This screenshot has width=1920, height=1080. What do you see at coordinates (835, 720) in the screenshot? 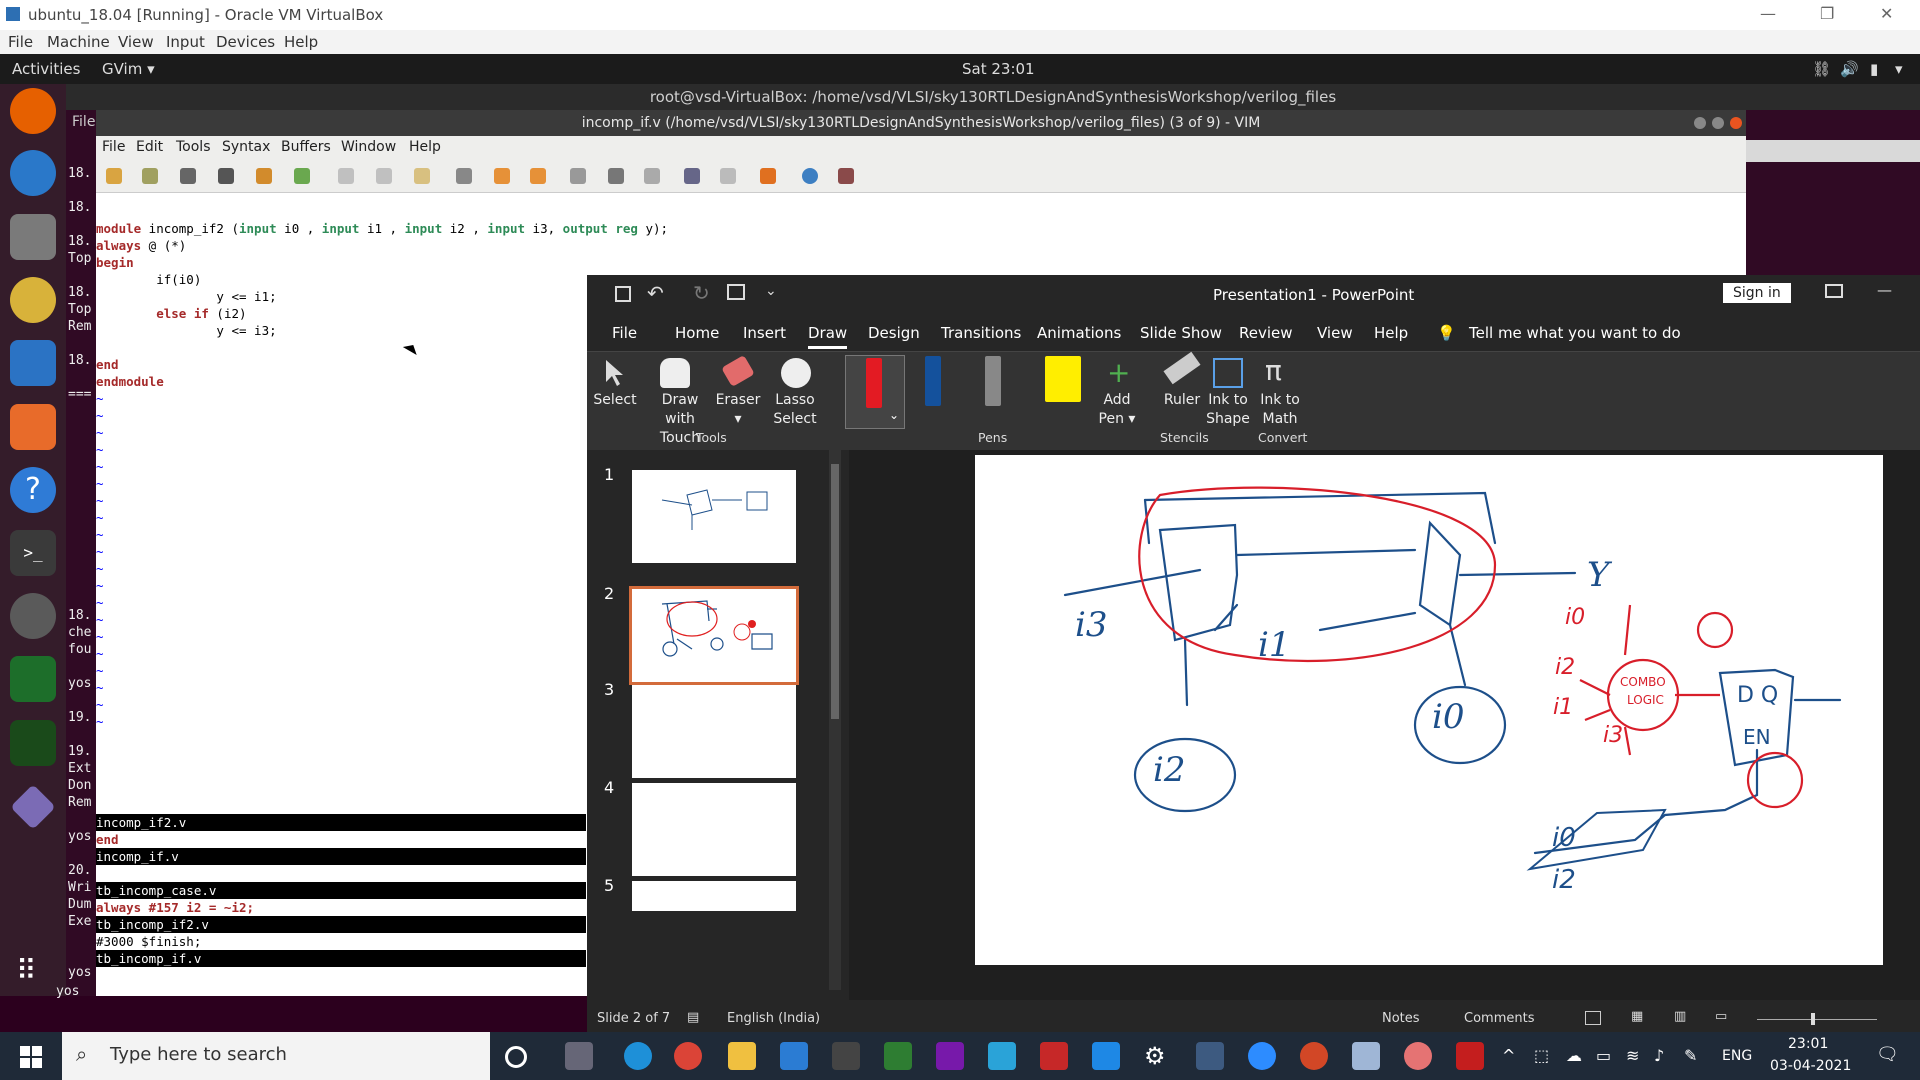
I see `thumbnail-scrollbar` at bounding box center [835, 720].